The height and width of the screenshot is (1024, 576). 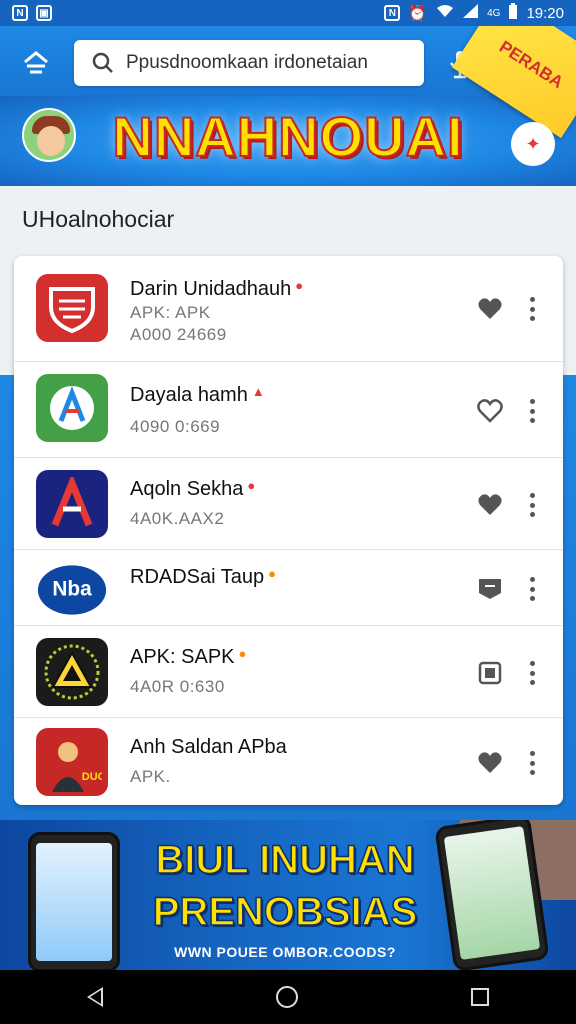 I want to click on promo-title-line1: BIUL INUHAN, so click(x=285, y=860).